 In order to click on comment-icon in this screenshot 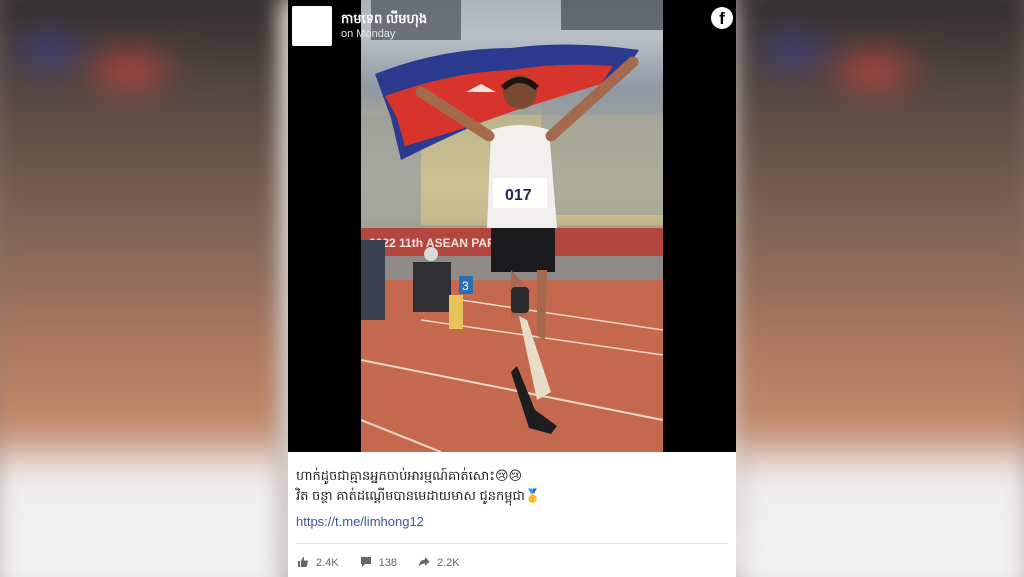, I will do `click(366, 563)`.